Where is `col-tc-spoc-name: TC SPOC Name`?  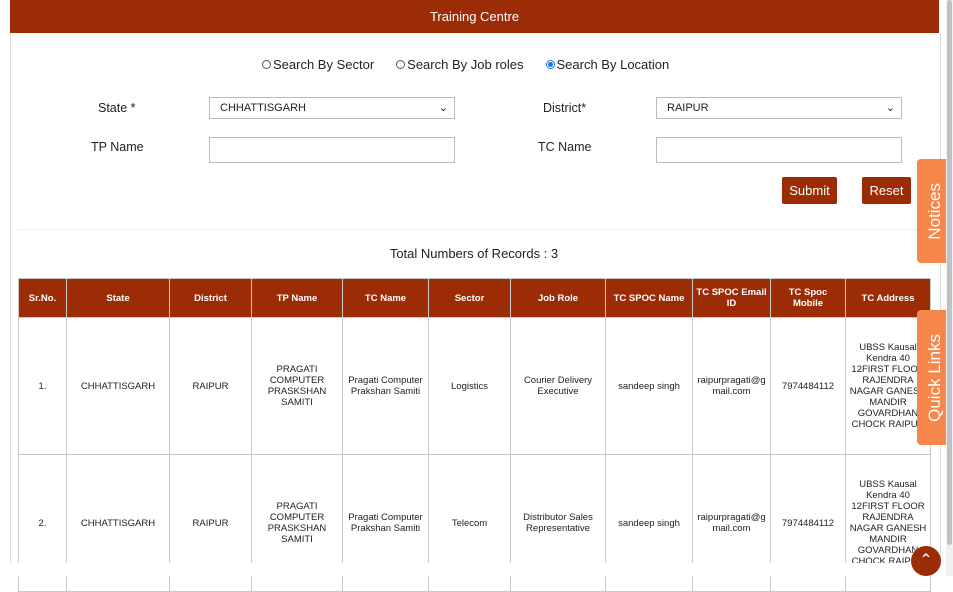 col-tc-spoc-name: TC SPOC Name is located at coordinates (649, 298).